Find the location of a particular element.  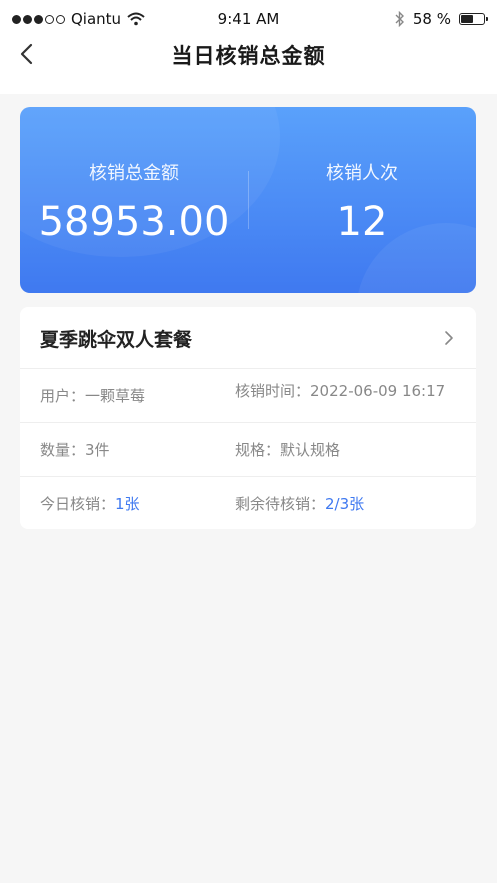

navigation-bar: 当日核销总金额 is located at coordinates (248, 61).